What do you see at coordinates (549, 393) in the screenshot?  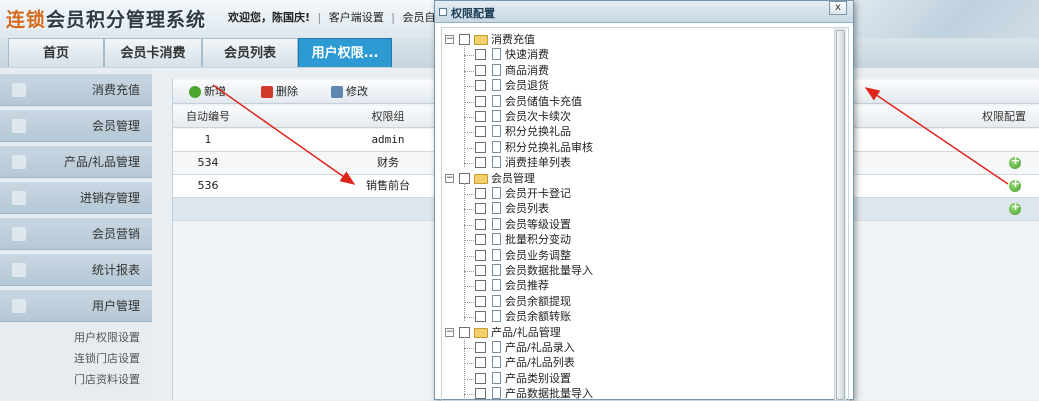 I see `tree-permission-label: 产品数据批量导入` at bounding box center [549, 393].